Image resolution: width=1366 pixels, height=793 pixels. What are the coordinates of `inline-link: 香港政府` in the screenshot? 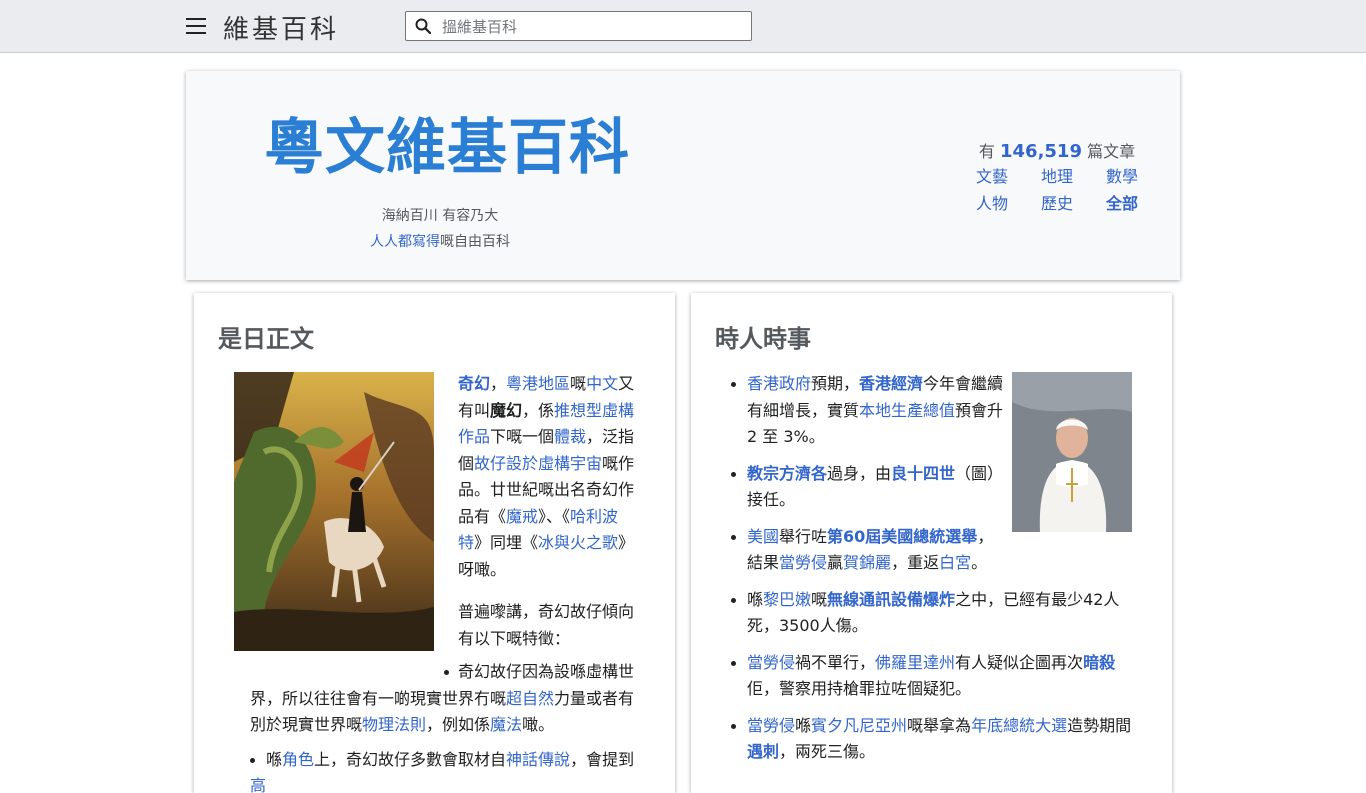 It's located at (779, 383).